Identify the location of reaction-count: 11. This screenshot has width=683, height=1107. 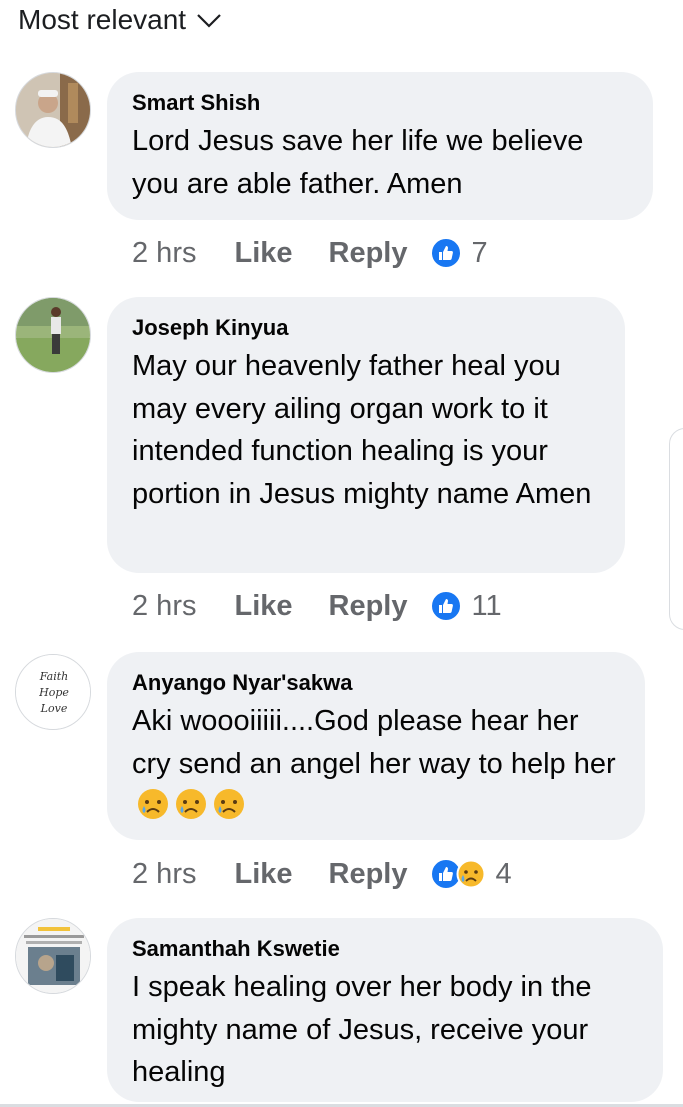
(487, 606).